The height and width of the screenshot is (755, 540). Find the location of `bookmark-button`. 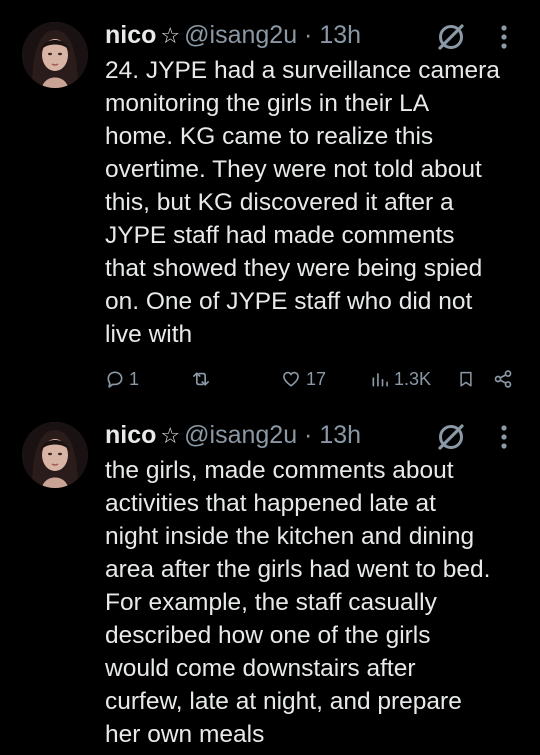

bookmark-button is located at coordinates (466, 379).